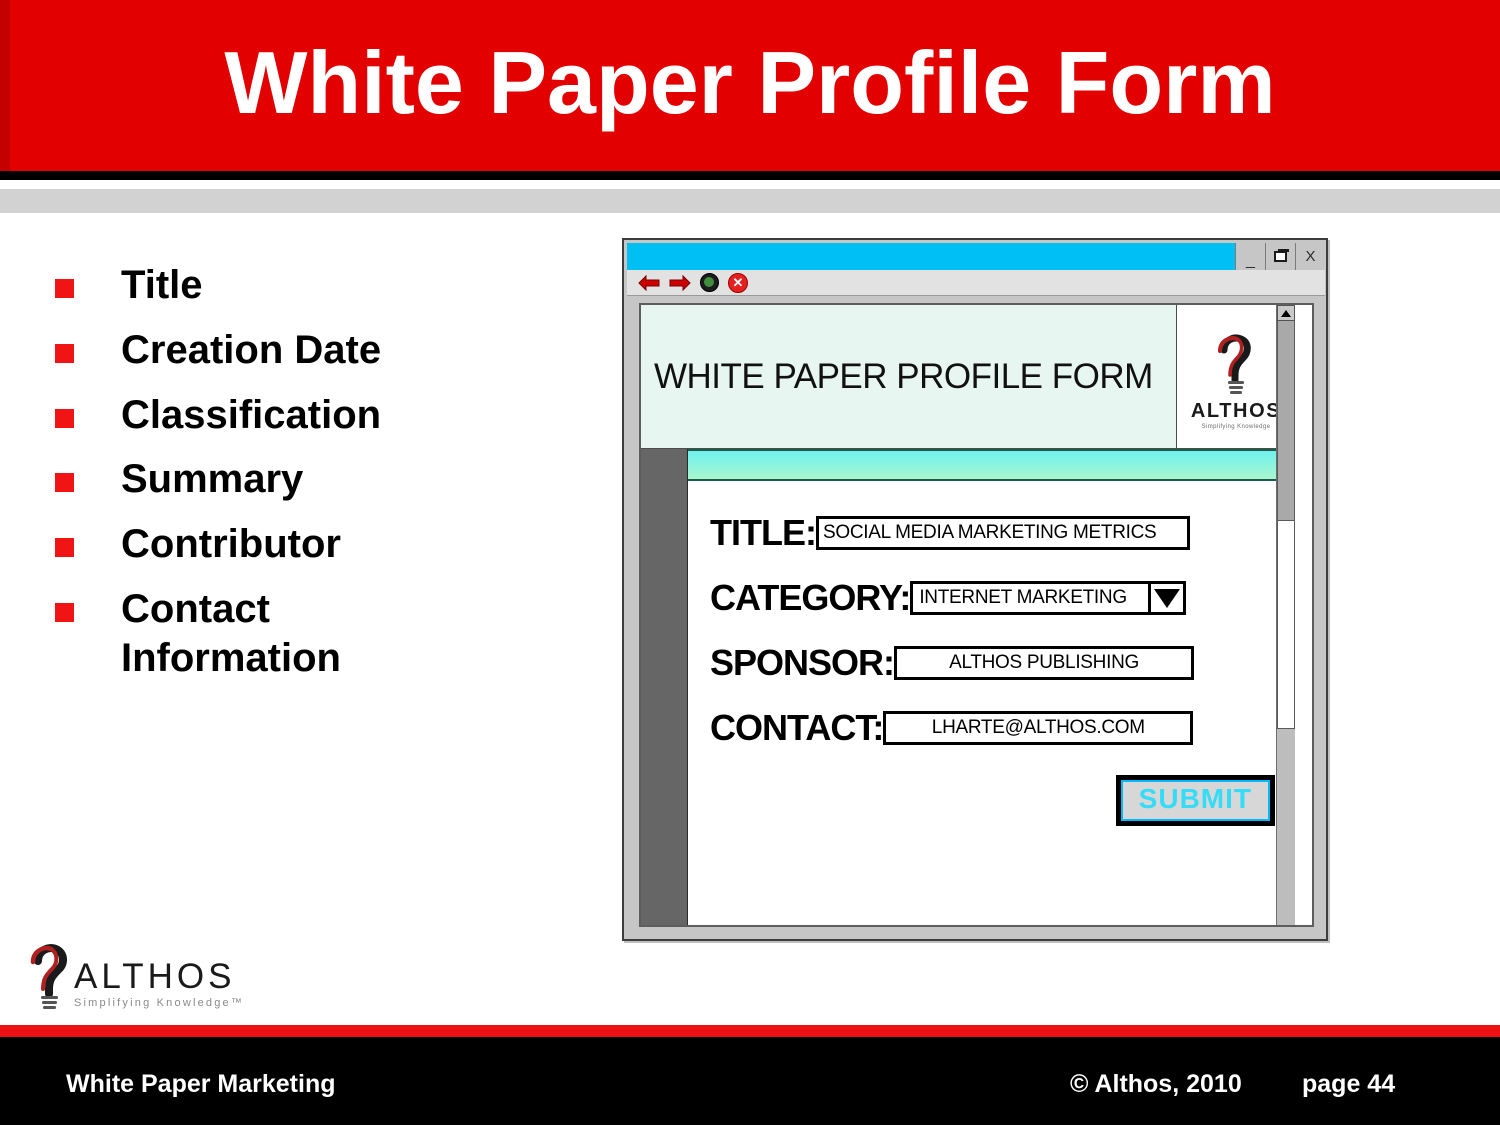 Image resolution: width=1500 pixels, height=1125 pixels. Describe the element at coordinates (1156, 1084) in the screenshot. I see `footer-copyright: © Althos, 2010` at that location.